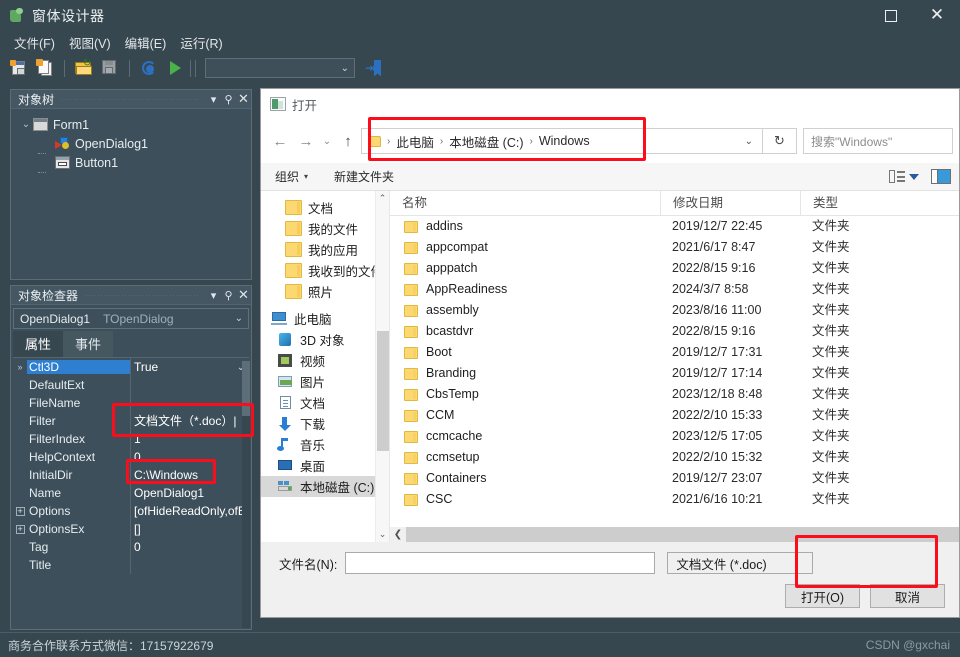 The image size is (960, 657). I want to click on search-input: 搜索"Windows", so click(878, 141).